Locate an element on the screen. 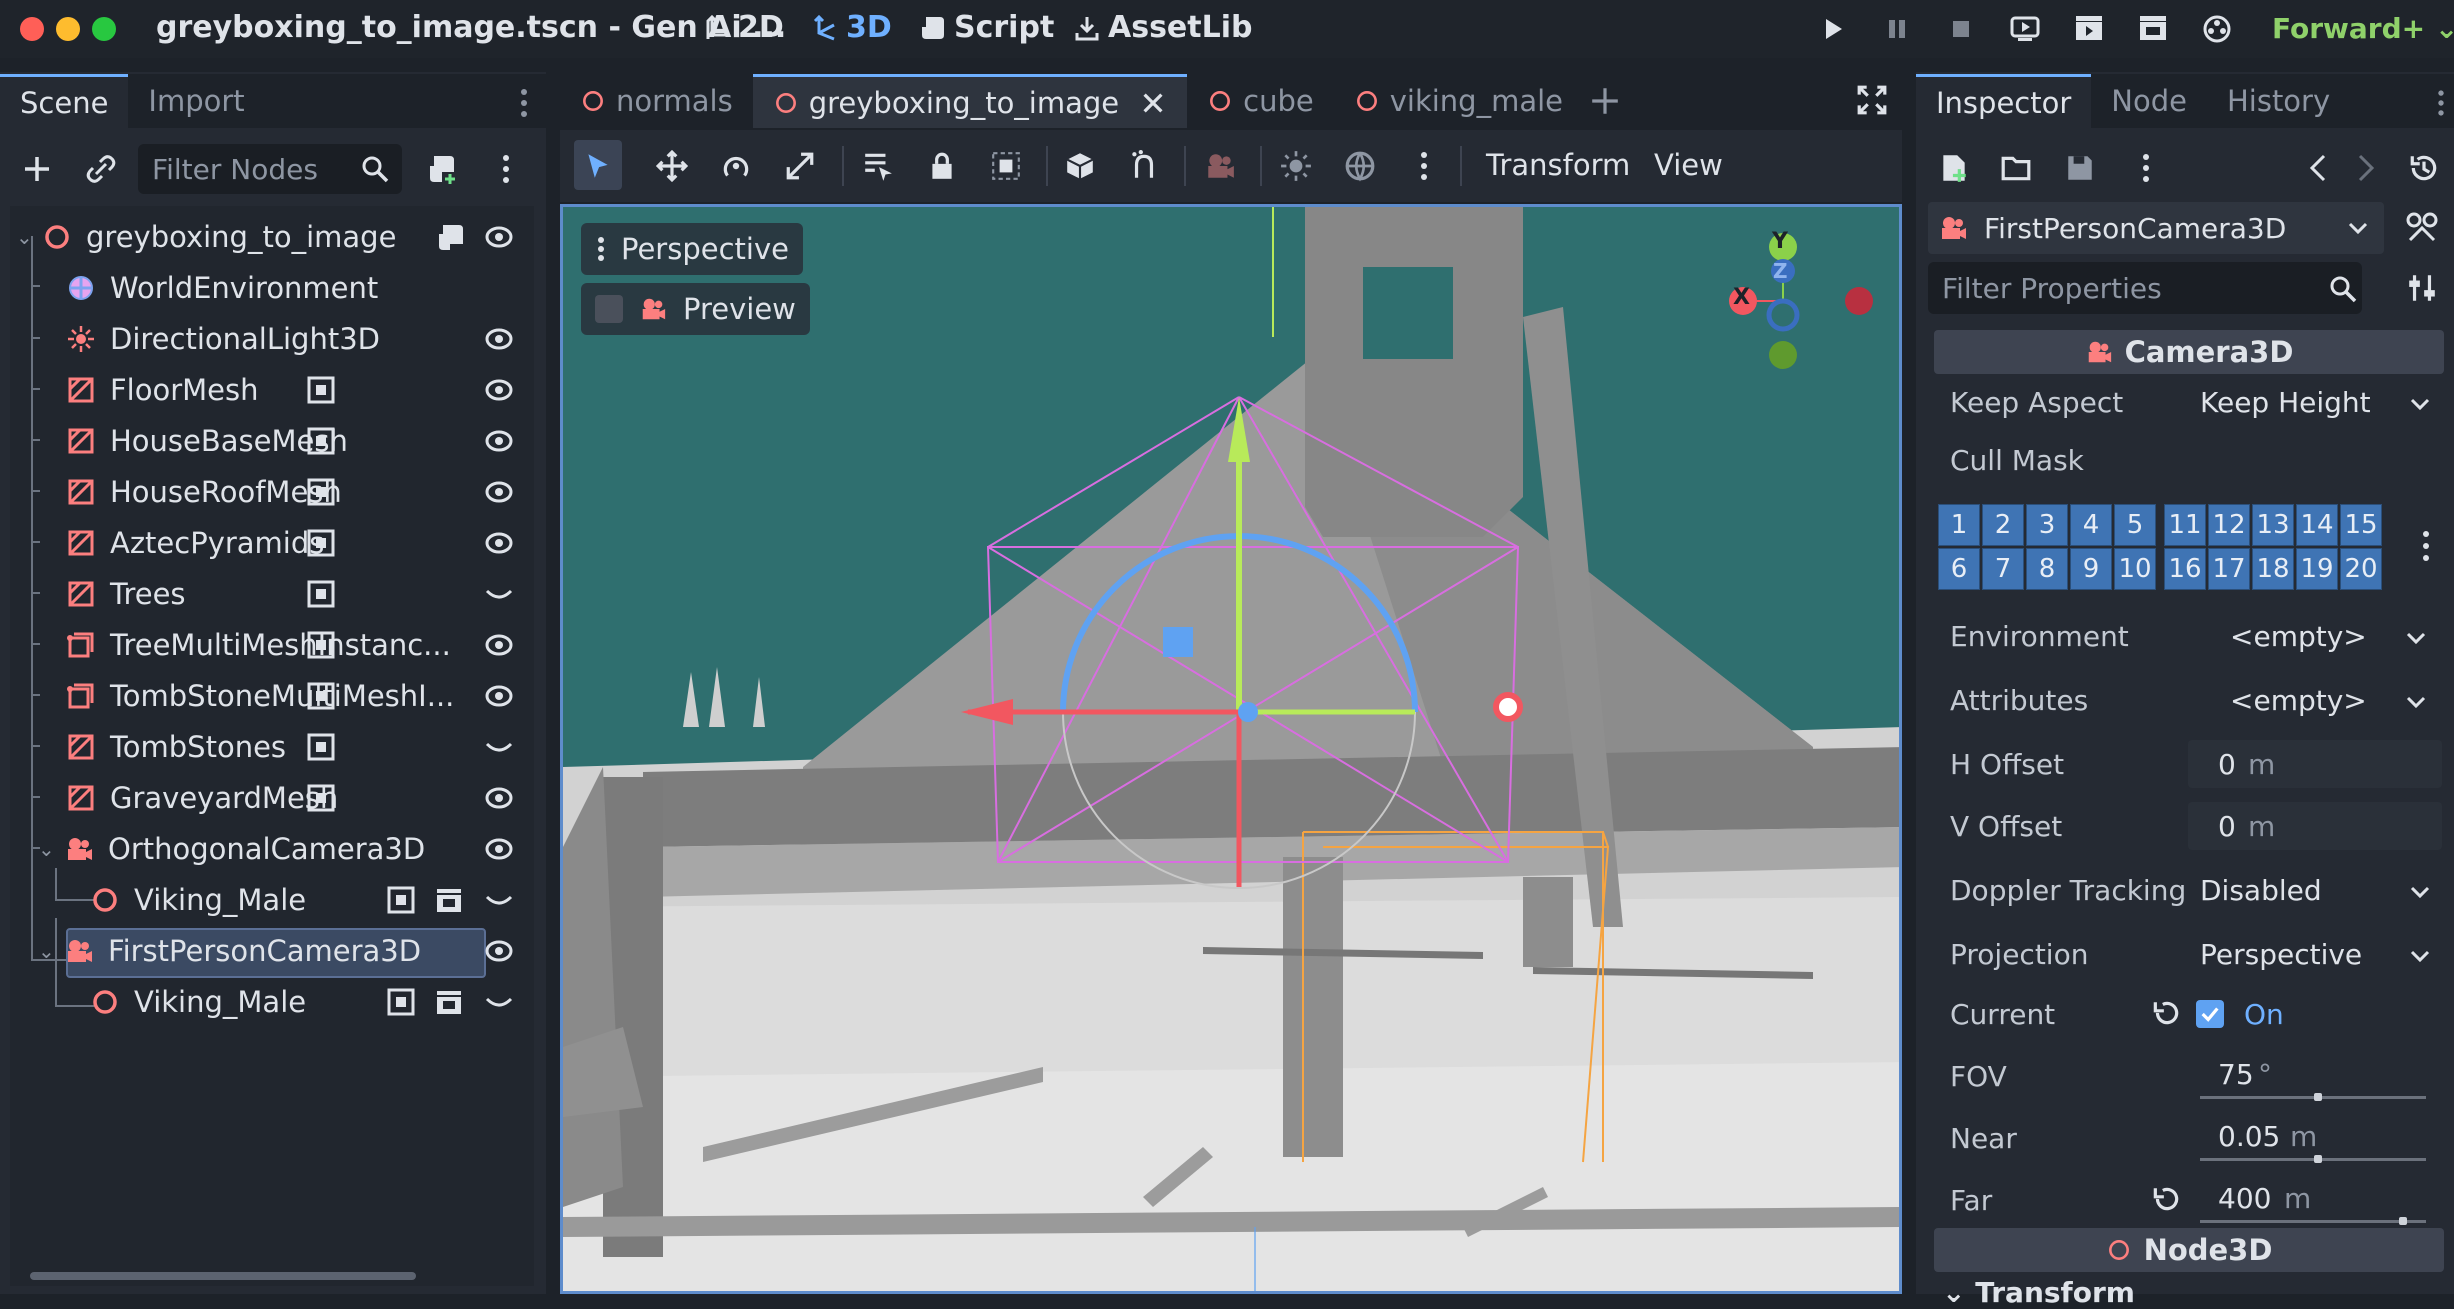 Image resolution: width=2454 pixels, height=1309 pixels. tab-node: Node is located at coordinates (2149, 101).